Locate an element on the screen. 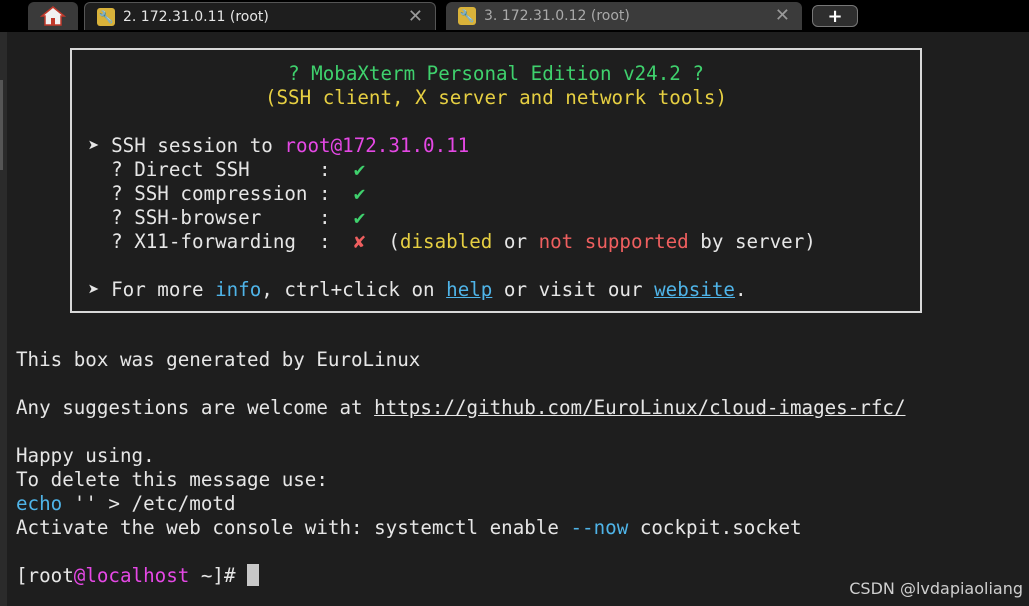 The width and height of the screenshot is (1029, 606). prompt-host: localhost is located at coordinates (137, 575).